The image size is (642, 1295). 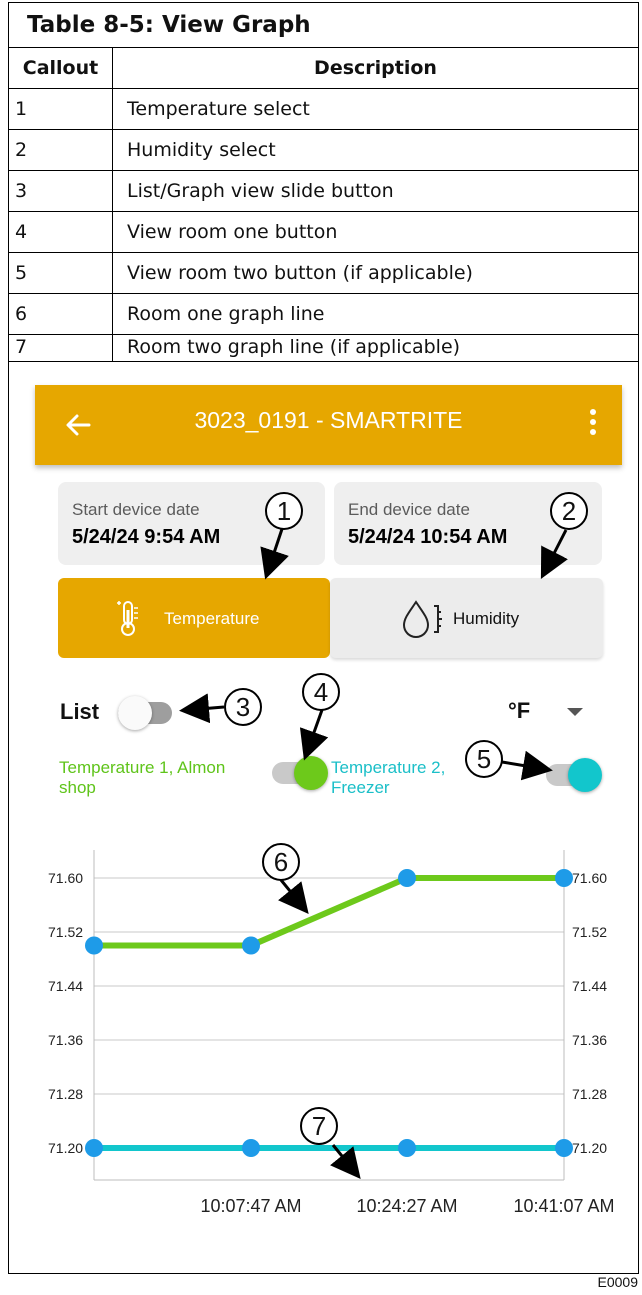 What do you see at coordinates (321, 692) in the screenshot?
I see `callout-4: 4` at bounding box center [321, 692].